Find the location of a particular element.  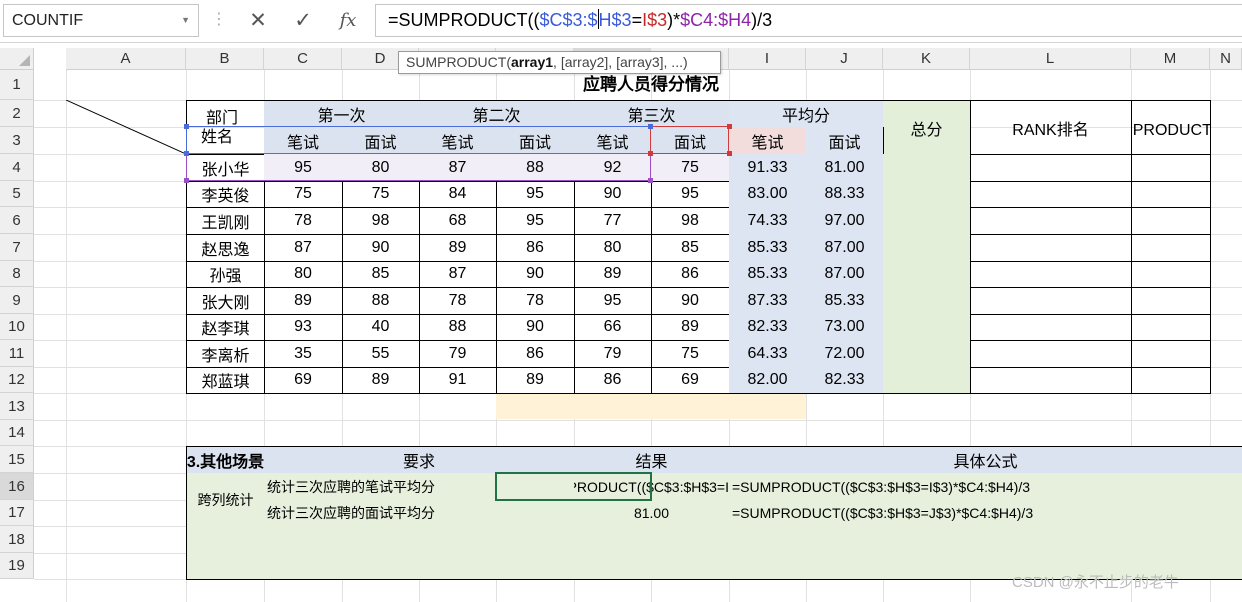

row-header-14: 14 is located at coordinates (17, 433).